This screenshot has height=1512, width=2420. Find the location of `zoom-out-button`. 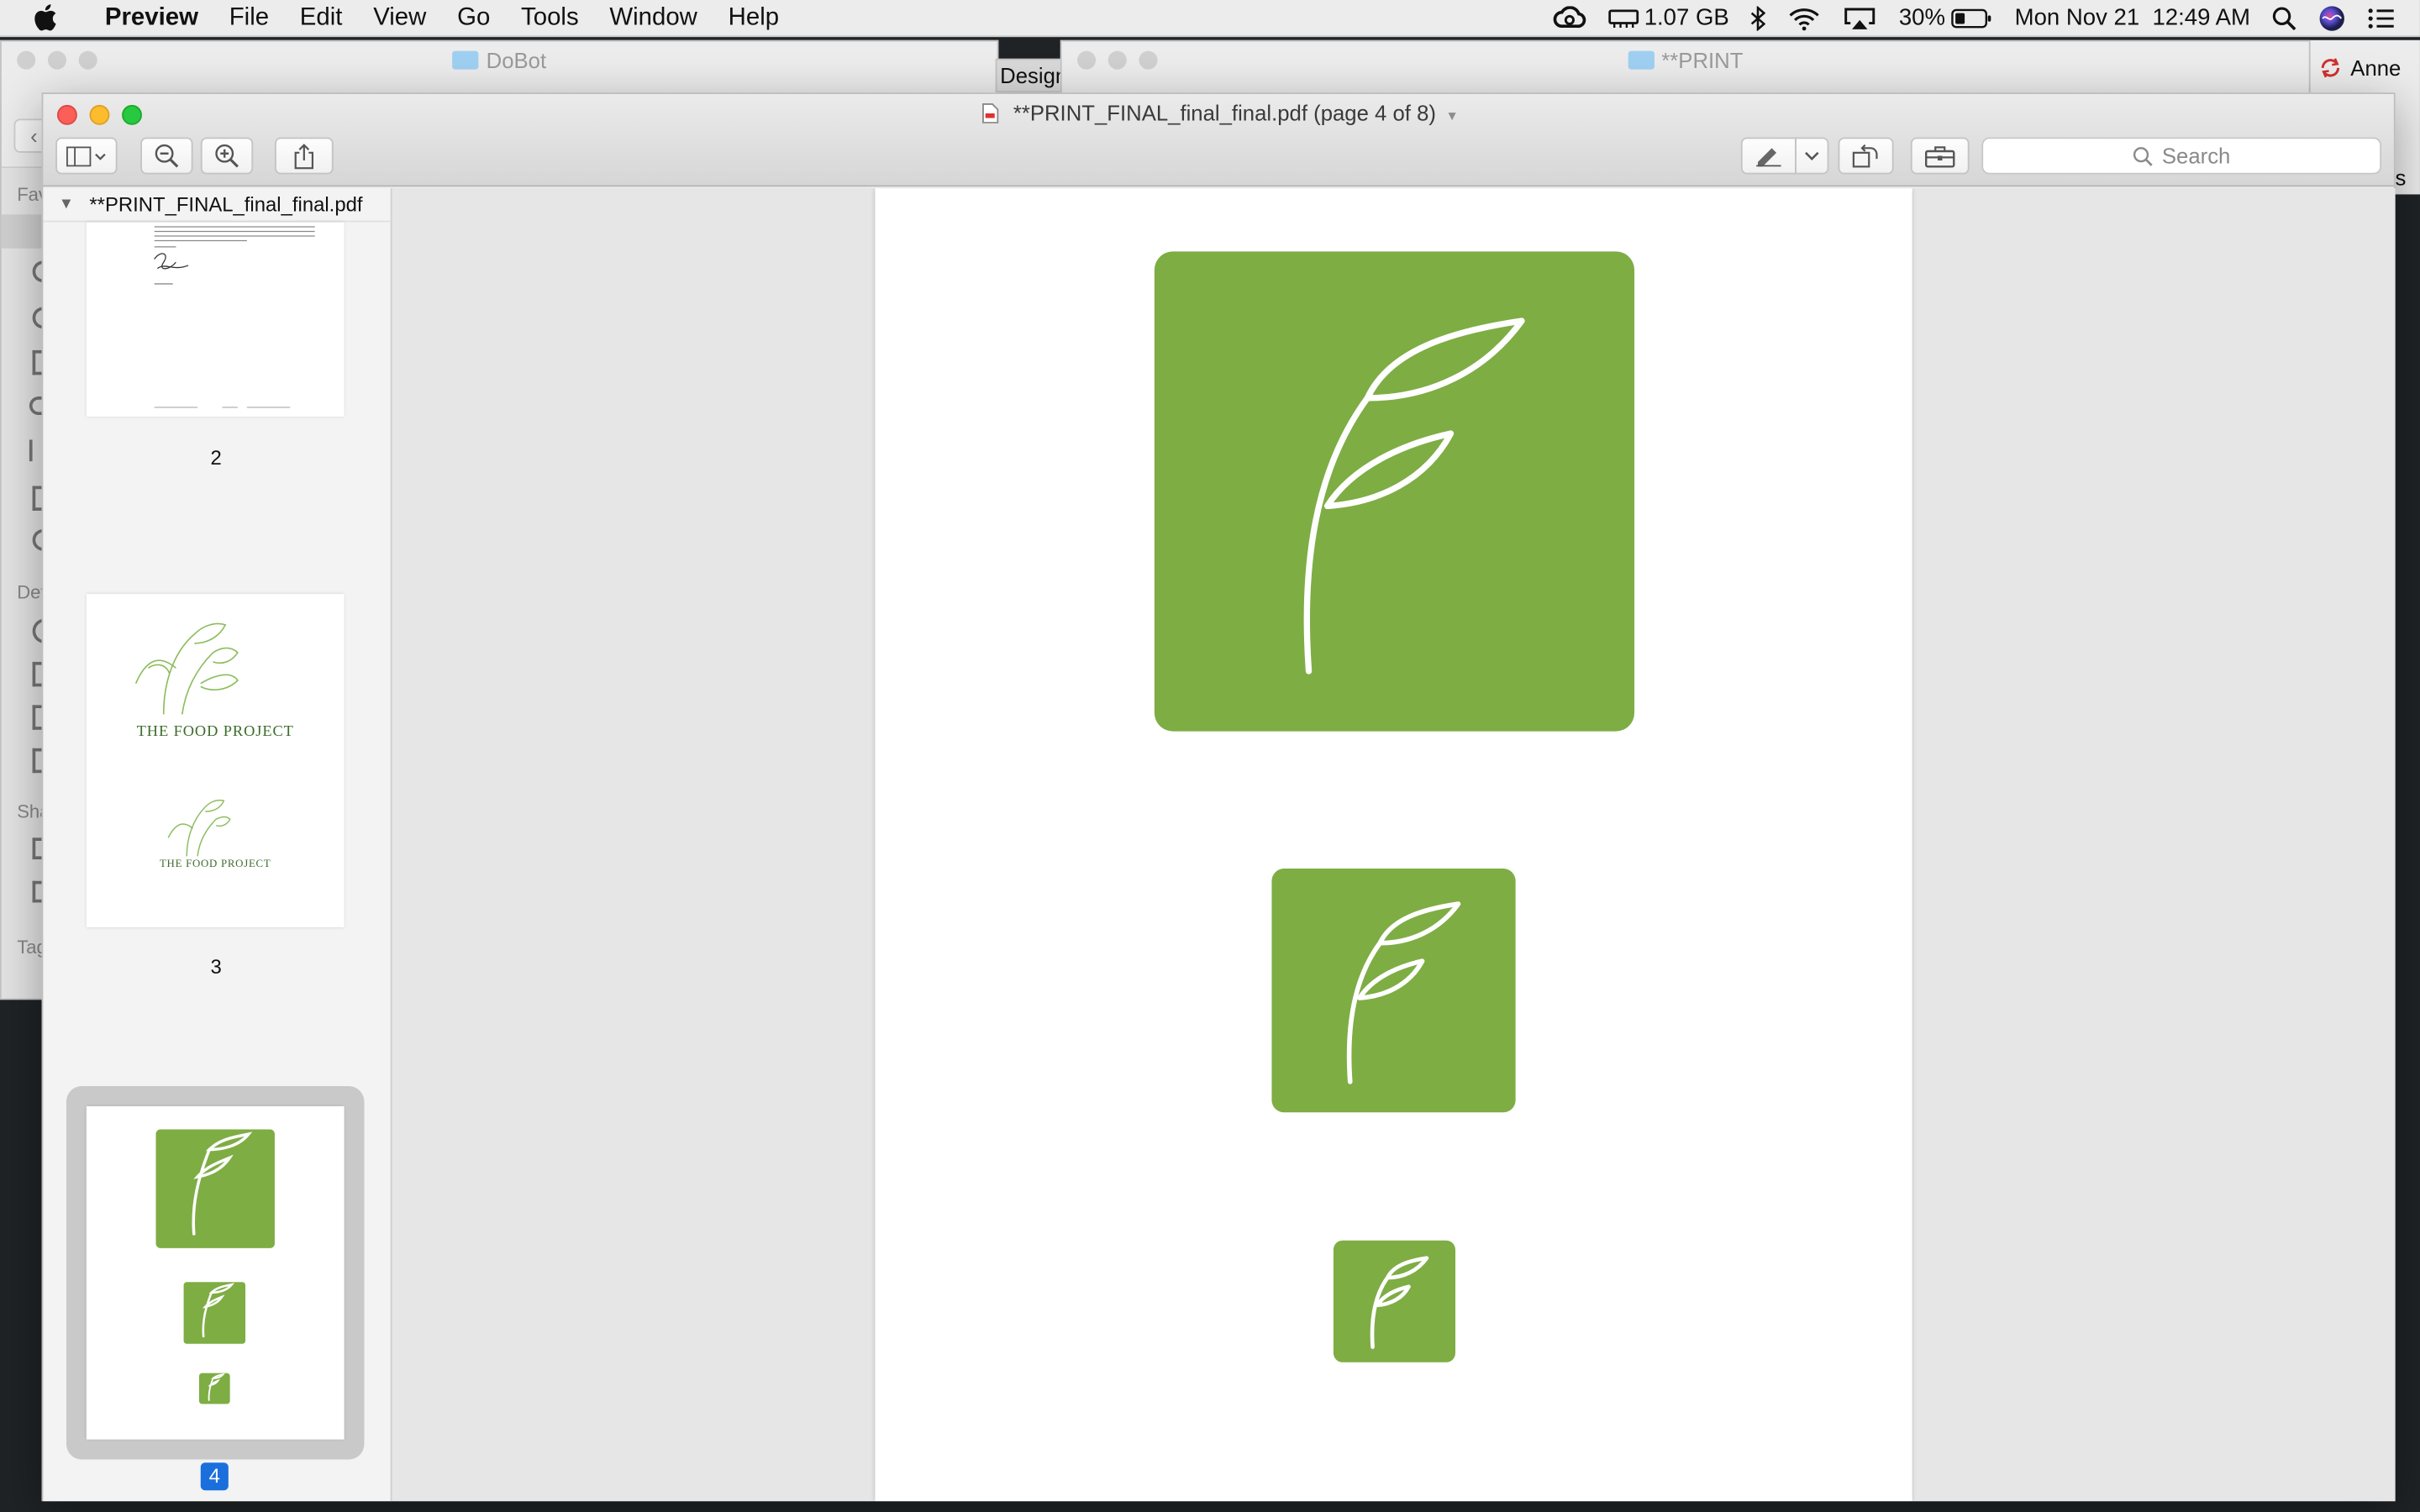

zoom-out-button is located at coordinates (166, 156).